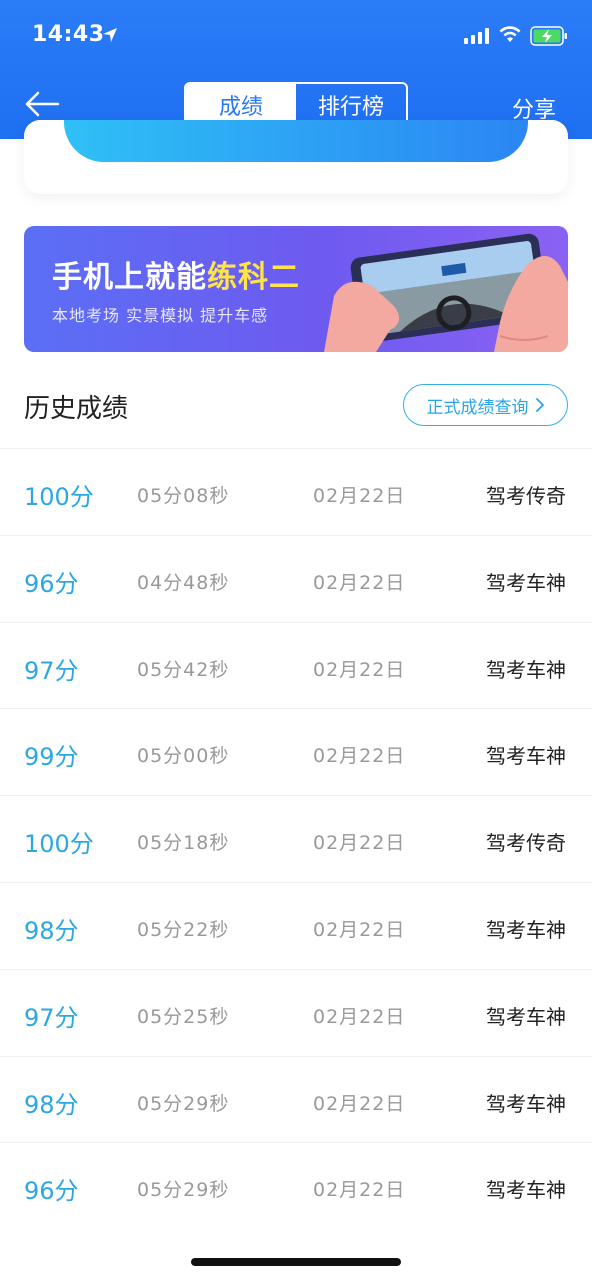 This screenshot has width=592, height=1280. What do you see at coordinates (548, 36) in the screenshot?
I see `battery-charging-icon` at bounding box center [548, 36].